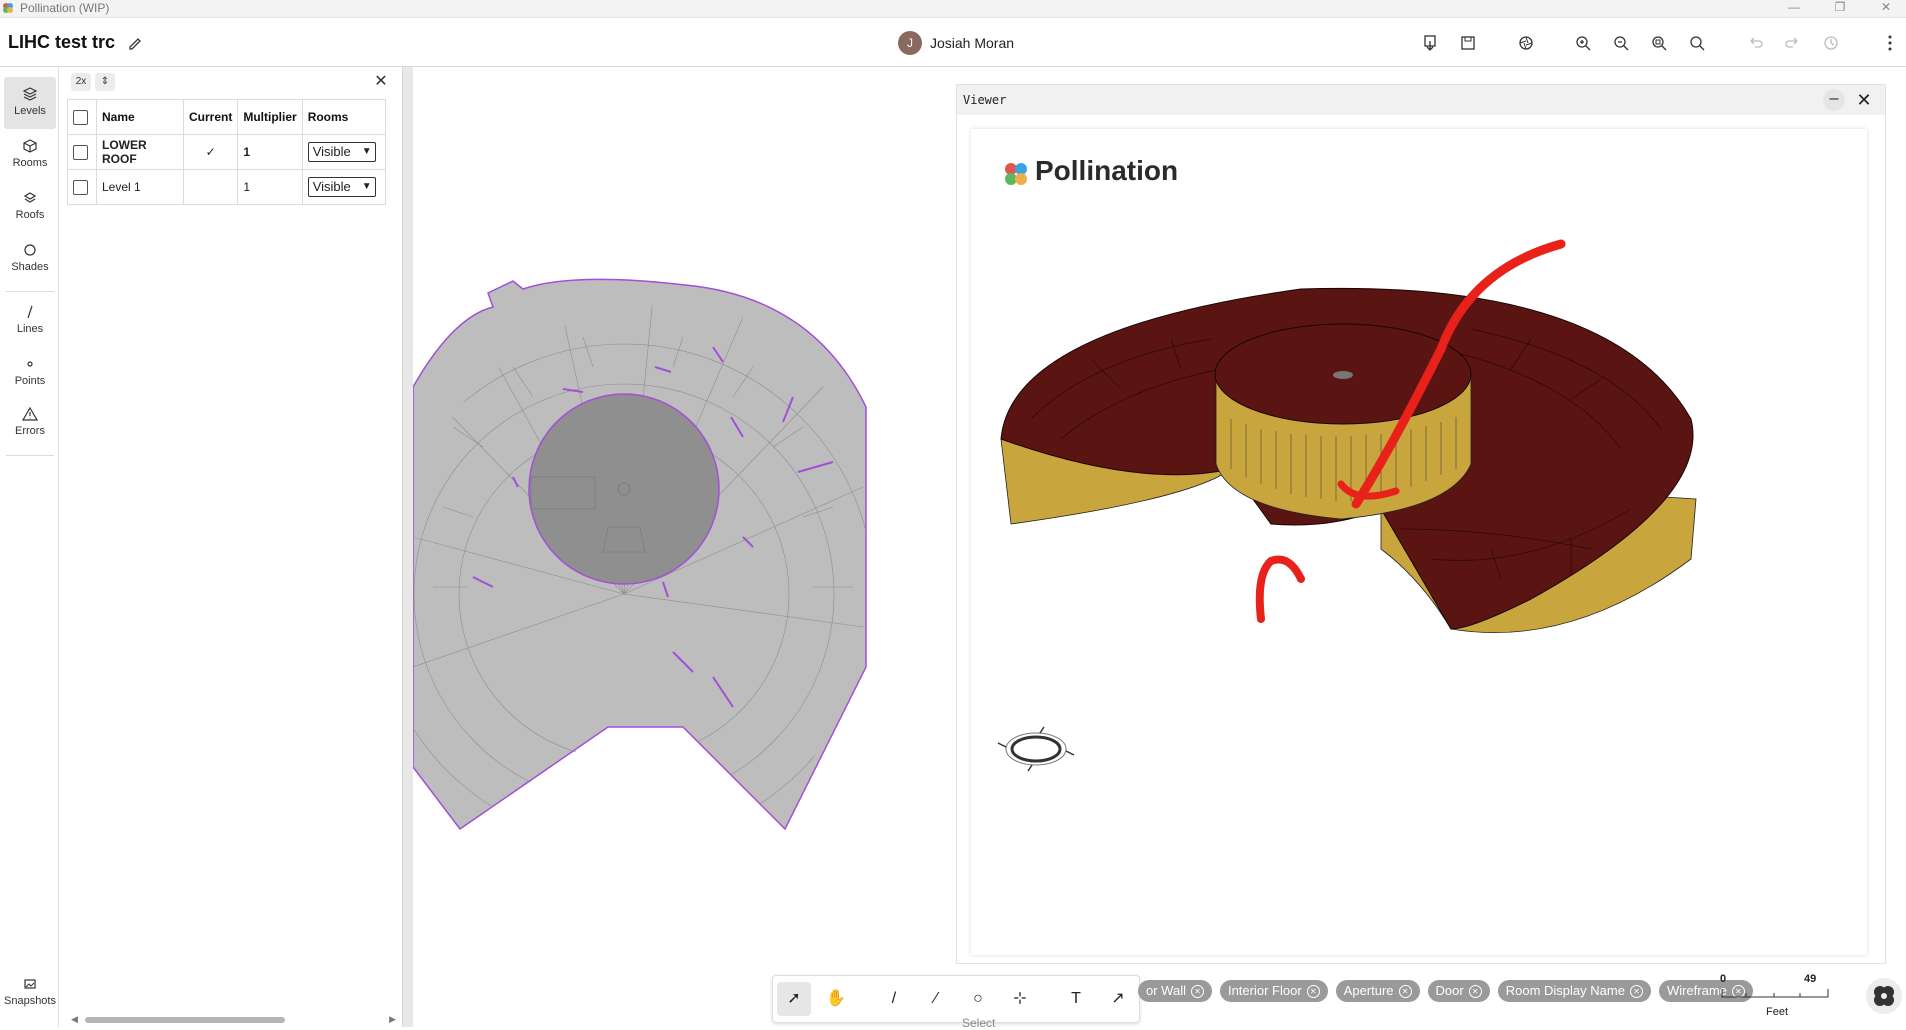 The image size is (1906, 1030). Describe the element at coordinates (30, 250) in the screenshot. I see `circle-icon` at that location.